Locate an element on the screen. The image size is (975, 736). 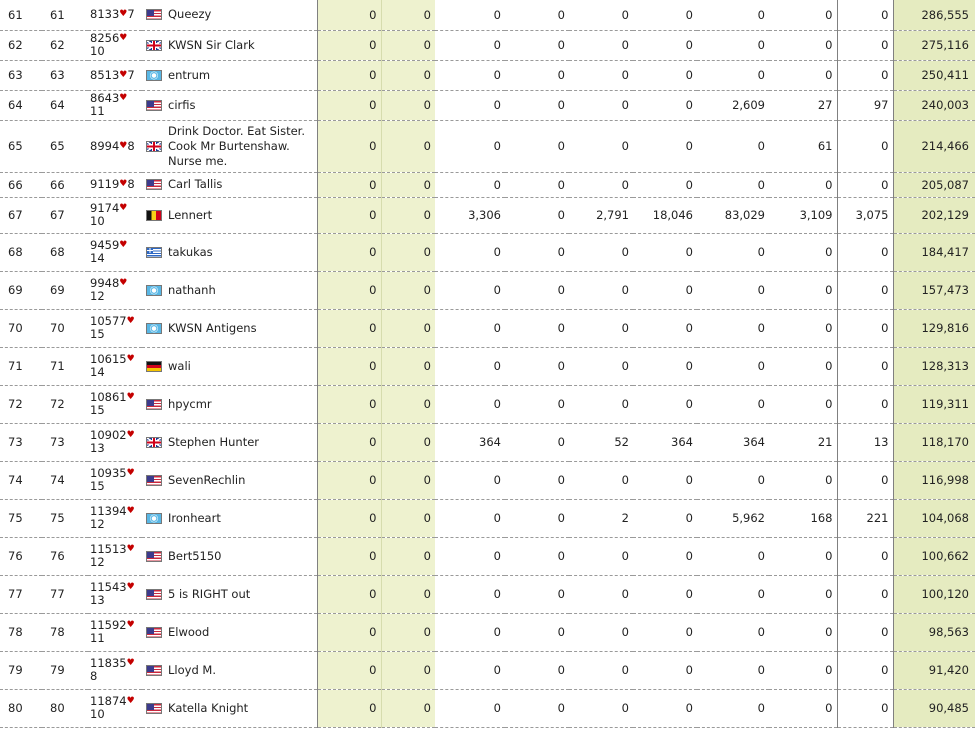
rank-cell-secondary: 70 is located at coordinates (65, 328).